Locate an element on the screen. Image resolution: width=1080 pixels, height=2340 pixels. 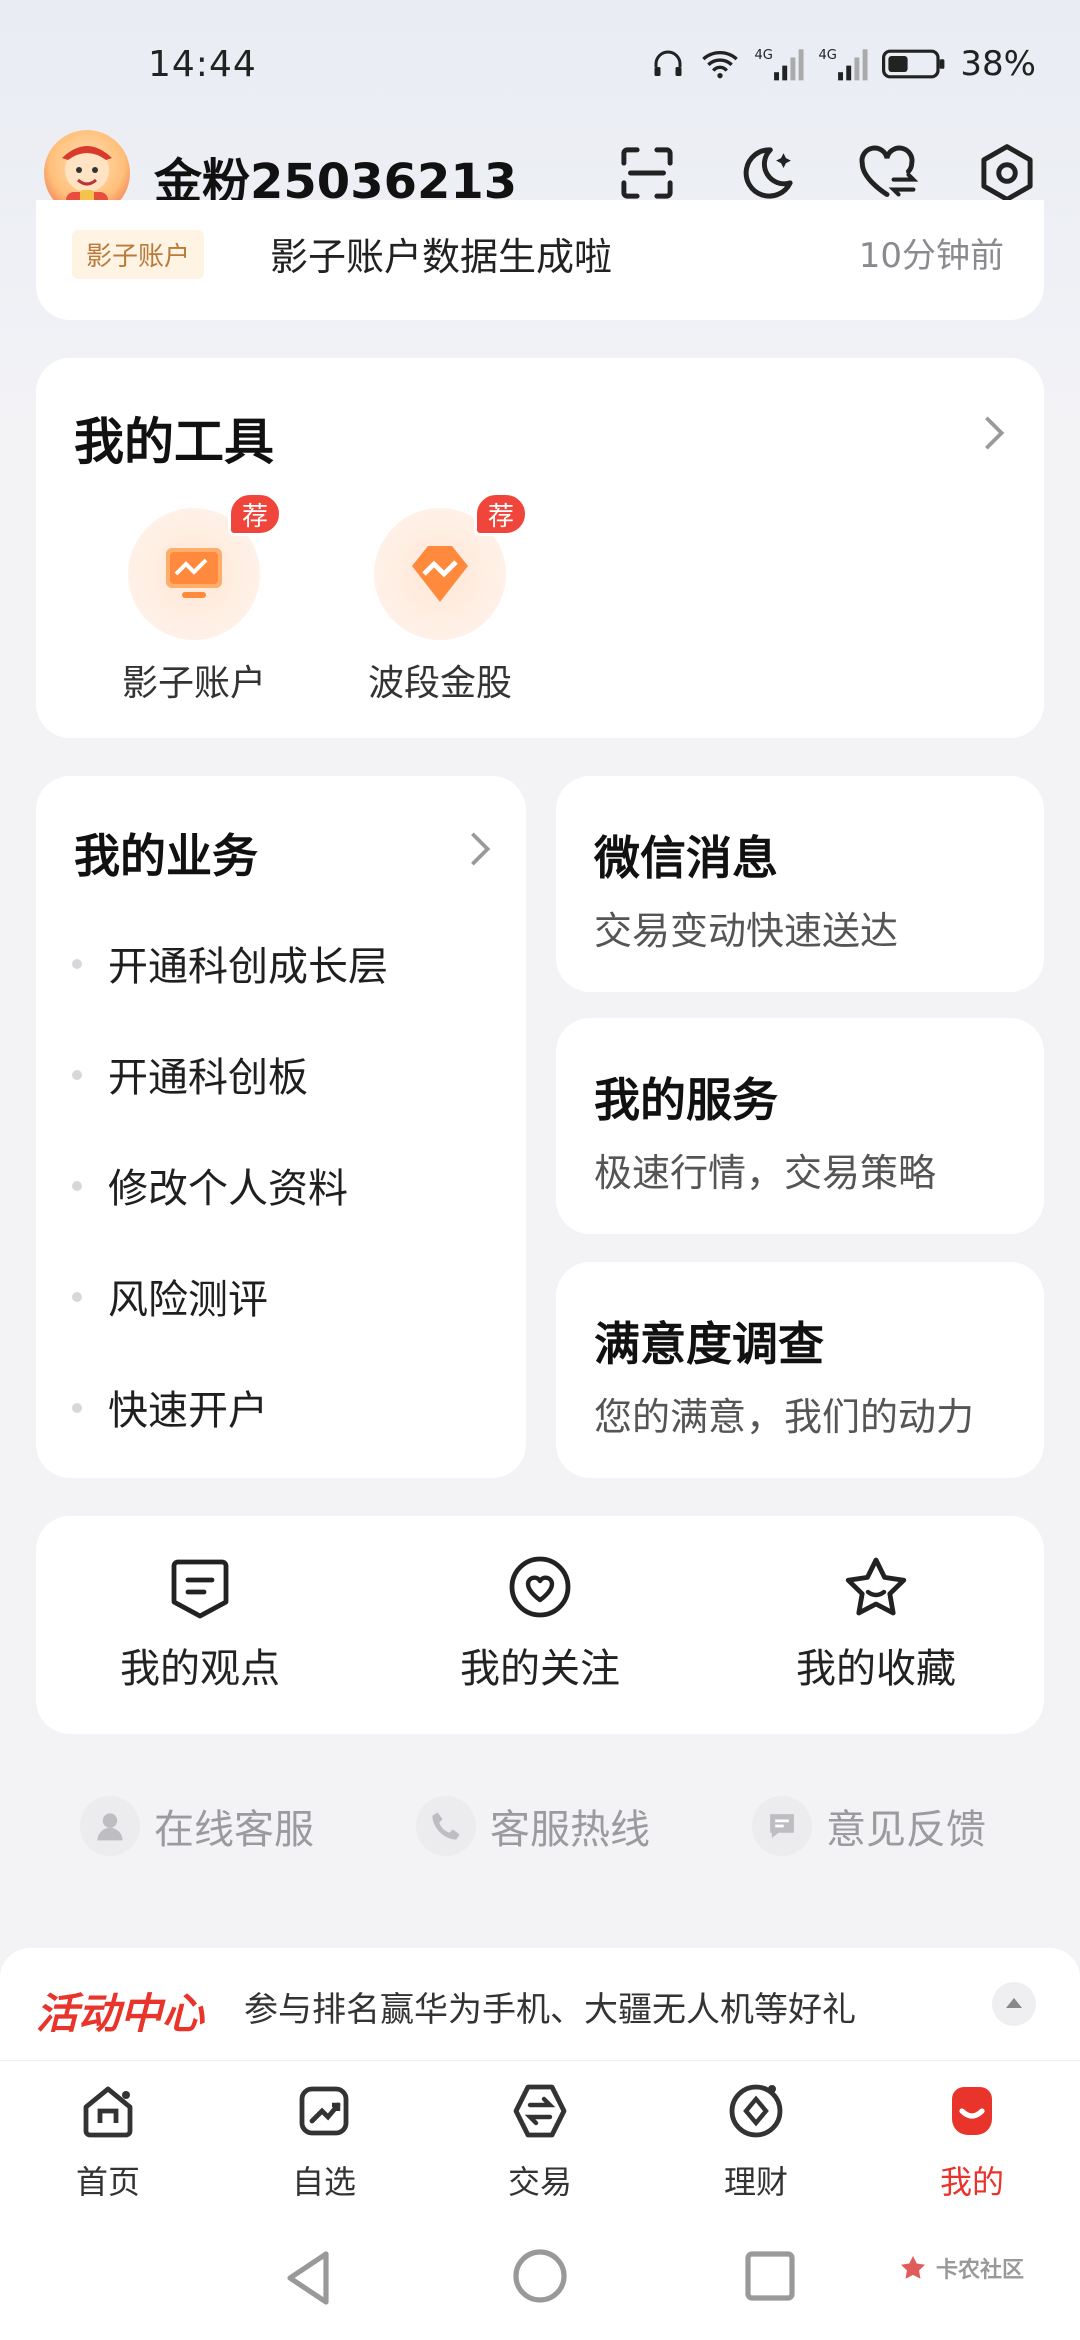
signal-icon-2: 4G is located at coordinates (843, 64).